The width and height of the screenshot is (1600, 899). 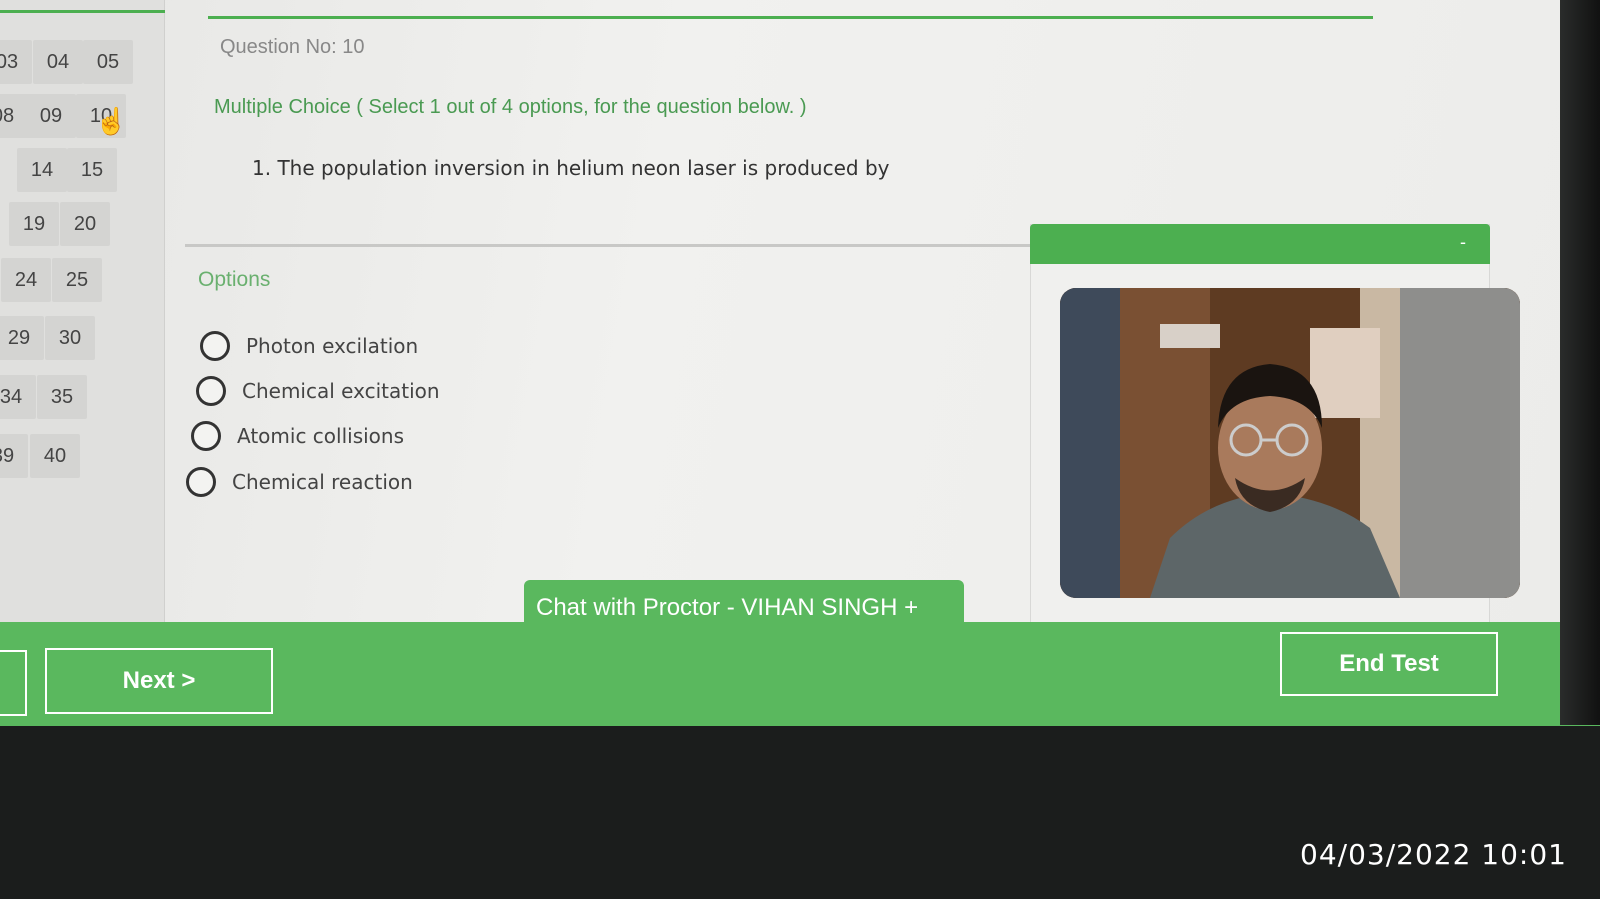 I want to click on option-4: Chemical reaction, so click(x=299, y=482).